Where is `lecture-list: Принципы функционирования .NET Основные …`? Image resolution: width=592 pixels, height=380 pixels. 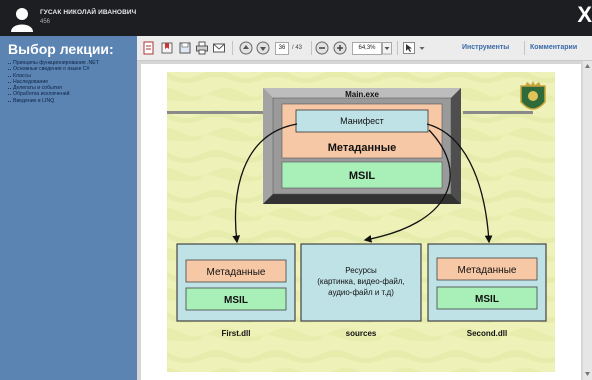
lecture-list: Принципы функционирования .NET Основные … is located at coordinates (71, 82).